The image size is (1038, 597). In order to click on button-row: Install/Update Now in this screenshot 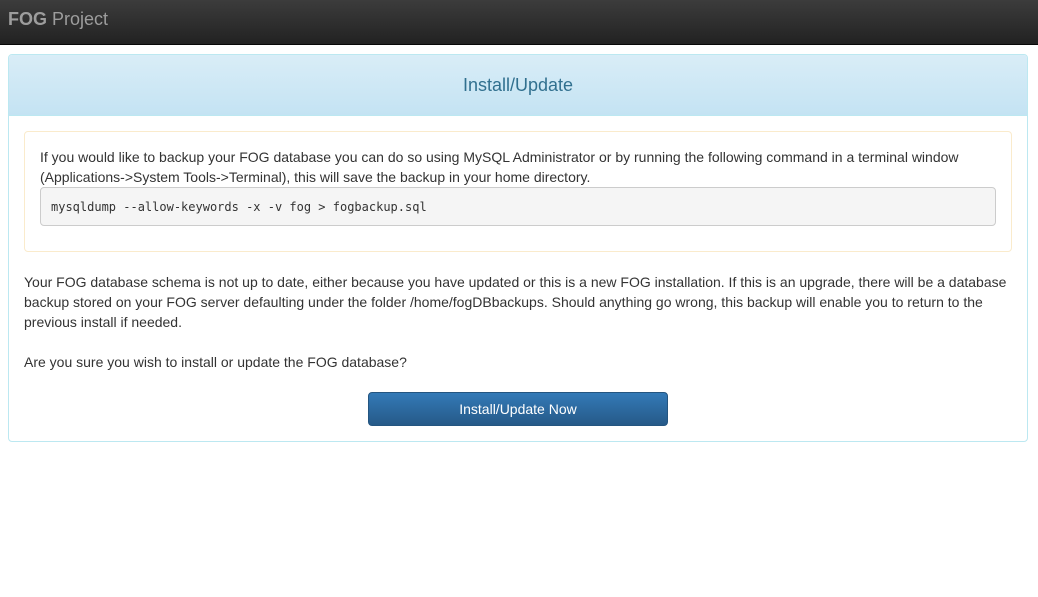, I will do `click(518, 409)`.